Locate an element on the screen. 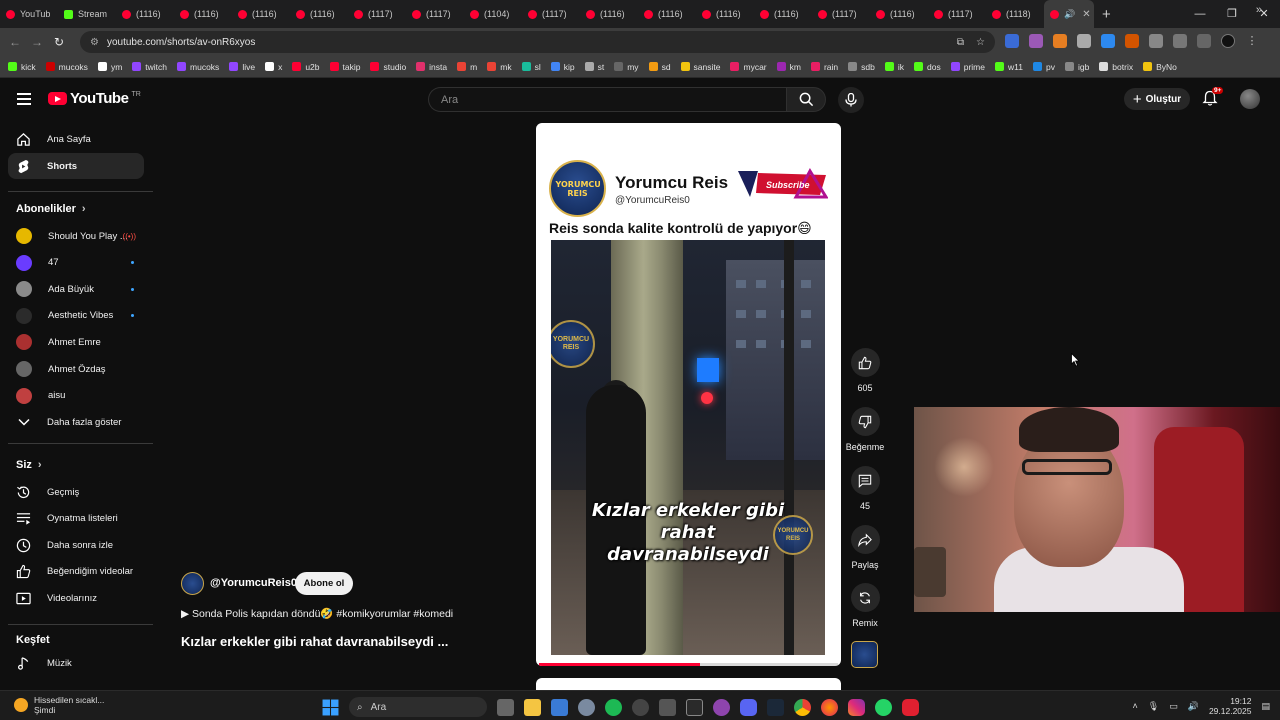 The width and height of the screenshot is (1280, 720). bookmark-item: st is located at coordinates (594, 67).